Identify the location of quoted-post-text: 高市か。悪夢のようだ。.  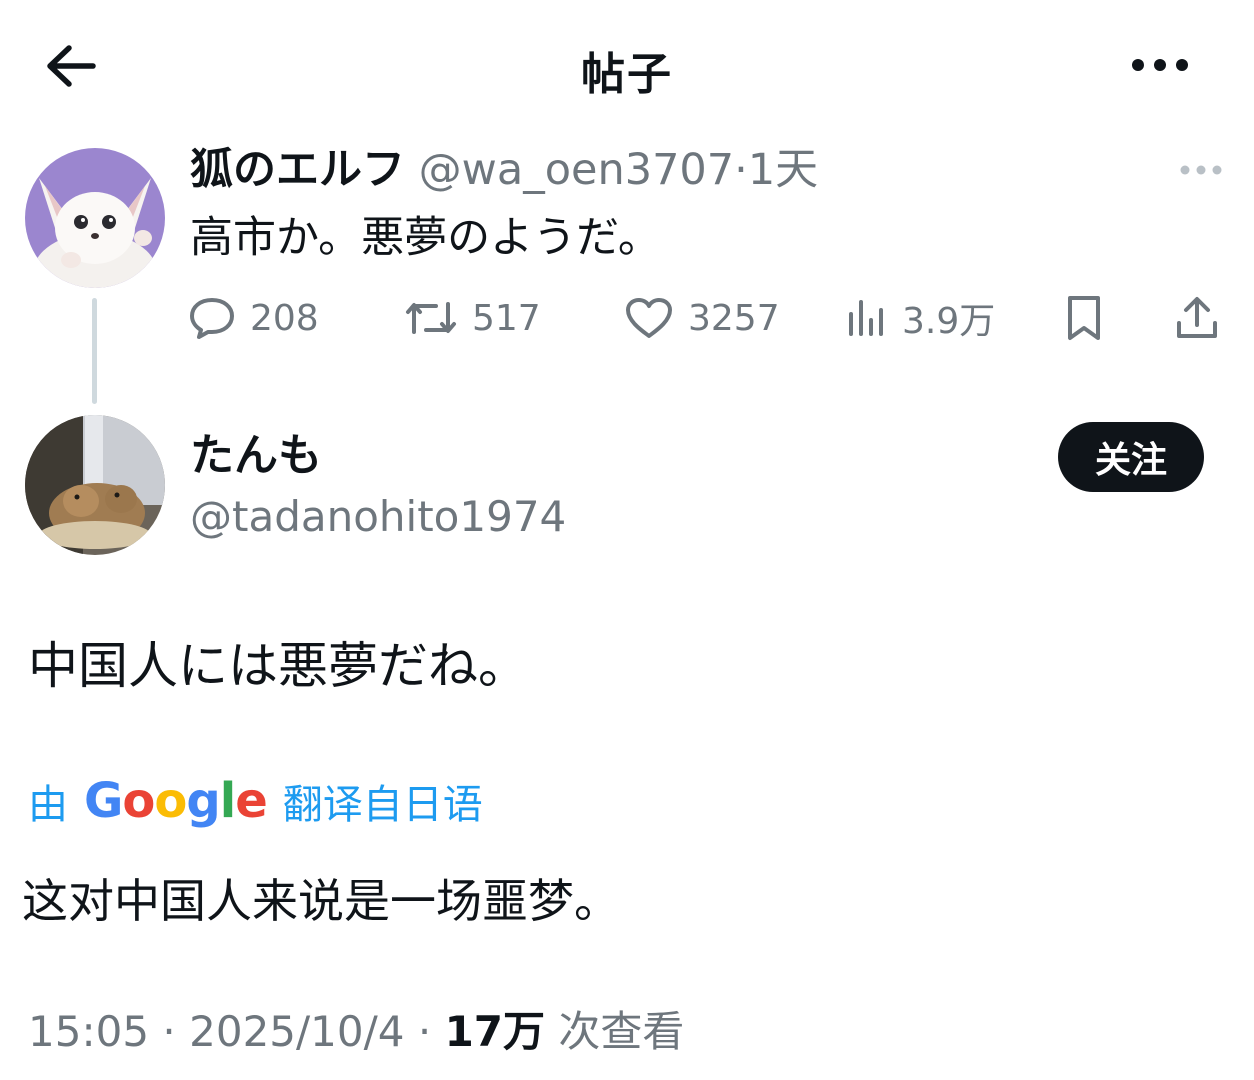
(425, 238).